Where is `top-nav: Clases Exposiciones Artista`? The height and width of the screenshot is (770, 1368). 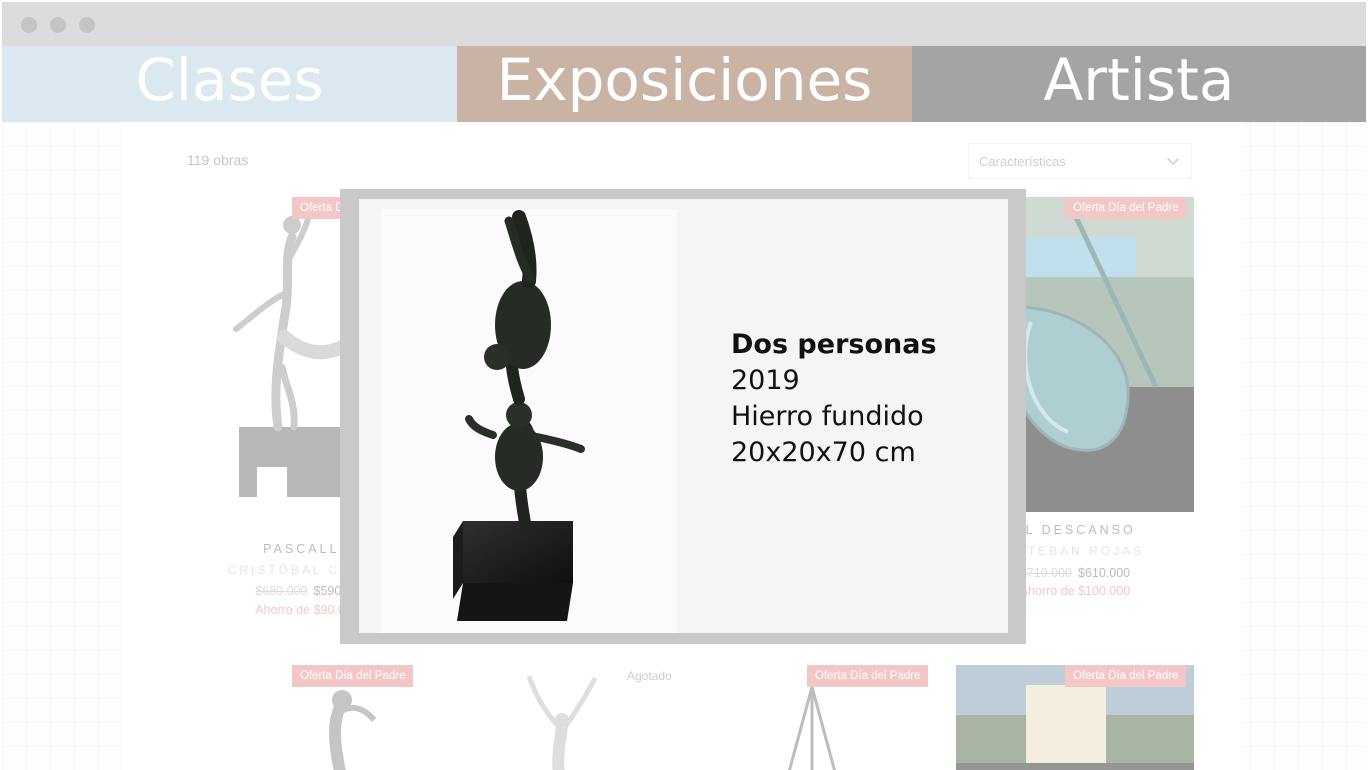 top-nav: Clases Exposiciones Artista is located at coordinates (684, 84).